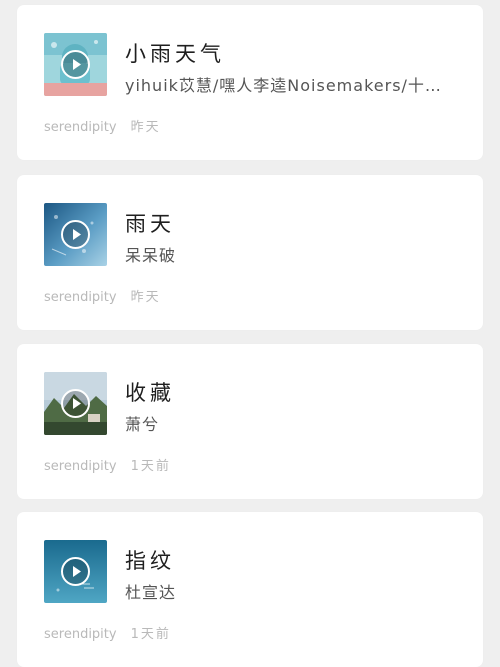  What do you see at coordinates (142, 424) in the screenshot?
I see `song-artist: 萧兮` at bounding box center [142, 424].